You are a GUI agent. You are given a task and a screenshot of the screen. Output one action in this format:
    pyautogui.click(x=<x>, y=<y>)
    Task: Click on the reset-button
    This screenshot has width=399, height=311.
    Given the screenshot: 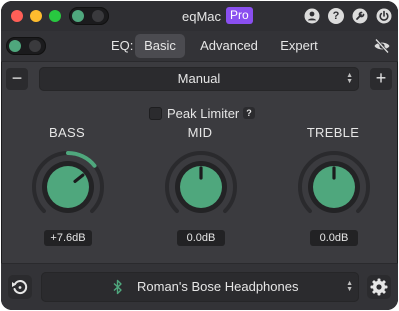 What is the action you would take?
    pyautogui.click(x=20, y=287)
    